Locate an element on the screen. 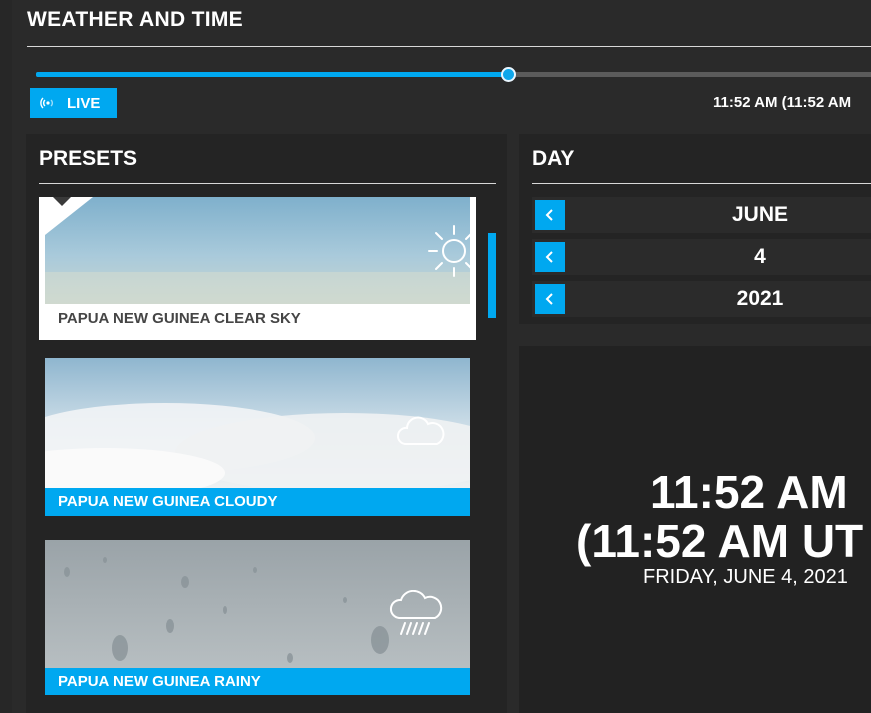 Image resolution: width=871 pixels, height=713 pixels. header-divider is located at coordinates (449, 46).